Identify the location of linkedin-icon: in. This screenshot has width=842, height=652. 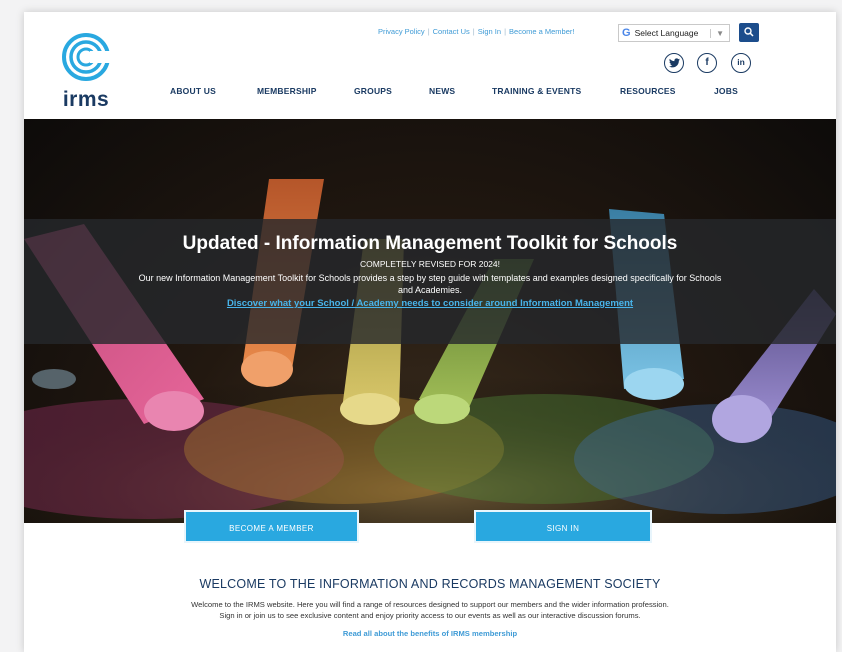
(741, 63).